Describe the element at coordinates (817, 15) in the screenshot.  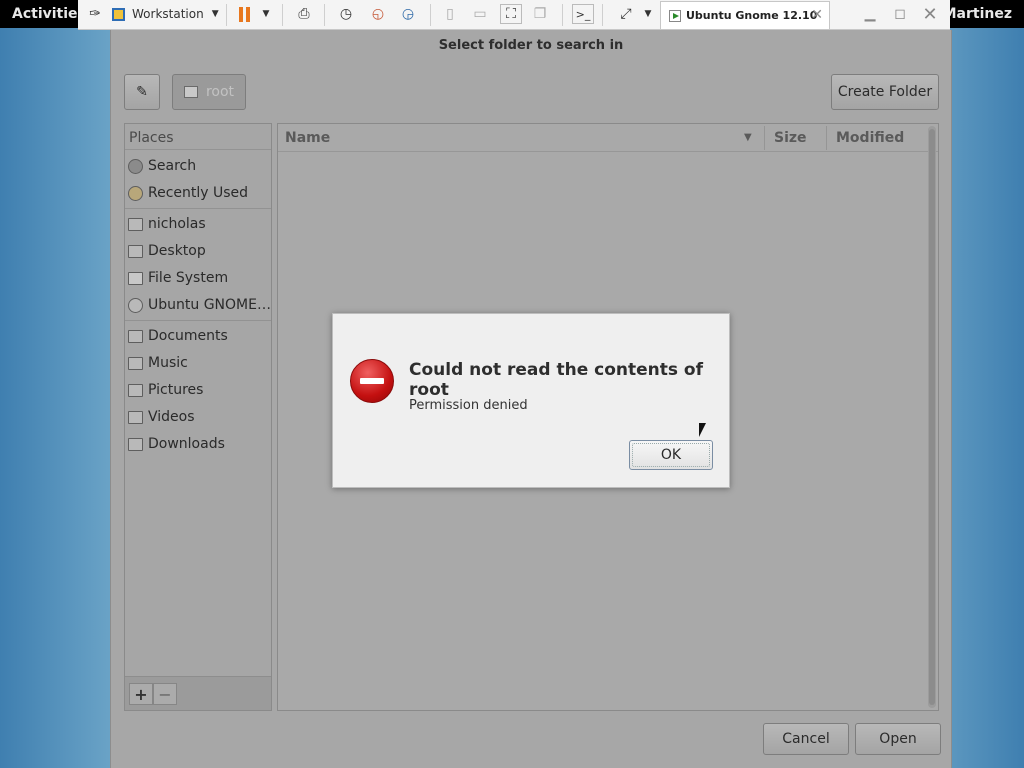
I see `close-tab-icon: ✕` at that location.